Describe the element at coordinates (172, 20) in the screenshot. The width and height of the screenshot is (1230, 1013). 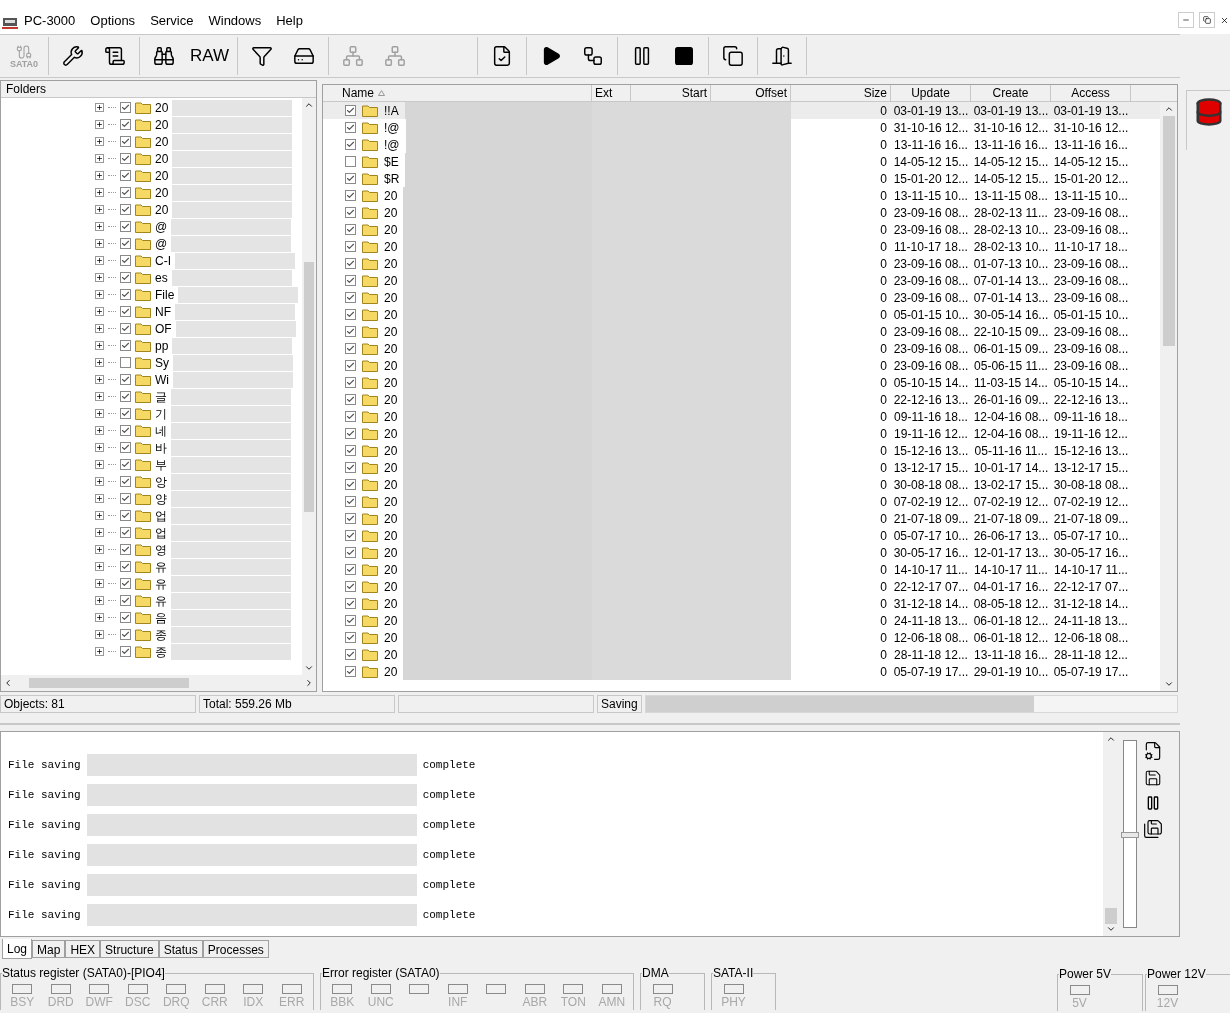
I see `menu-item: Service` at that location.